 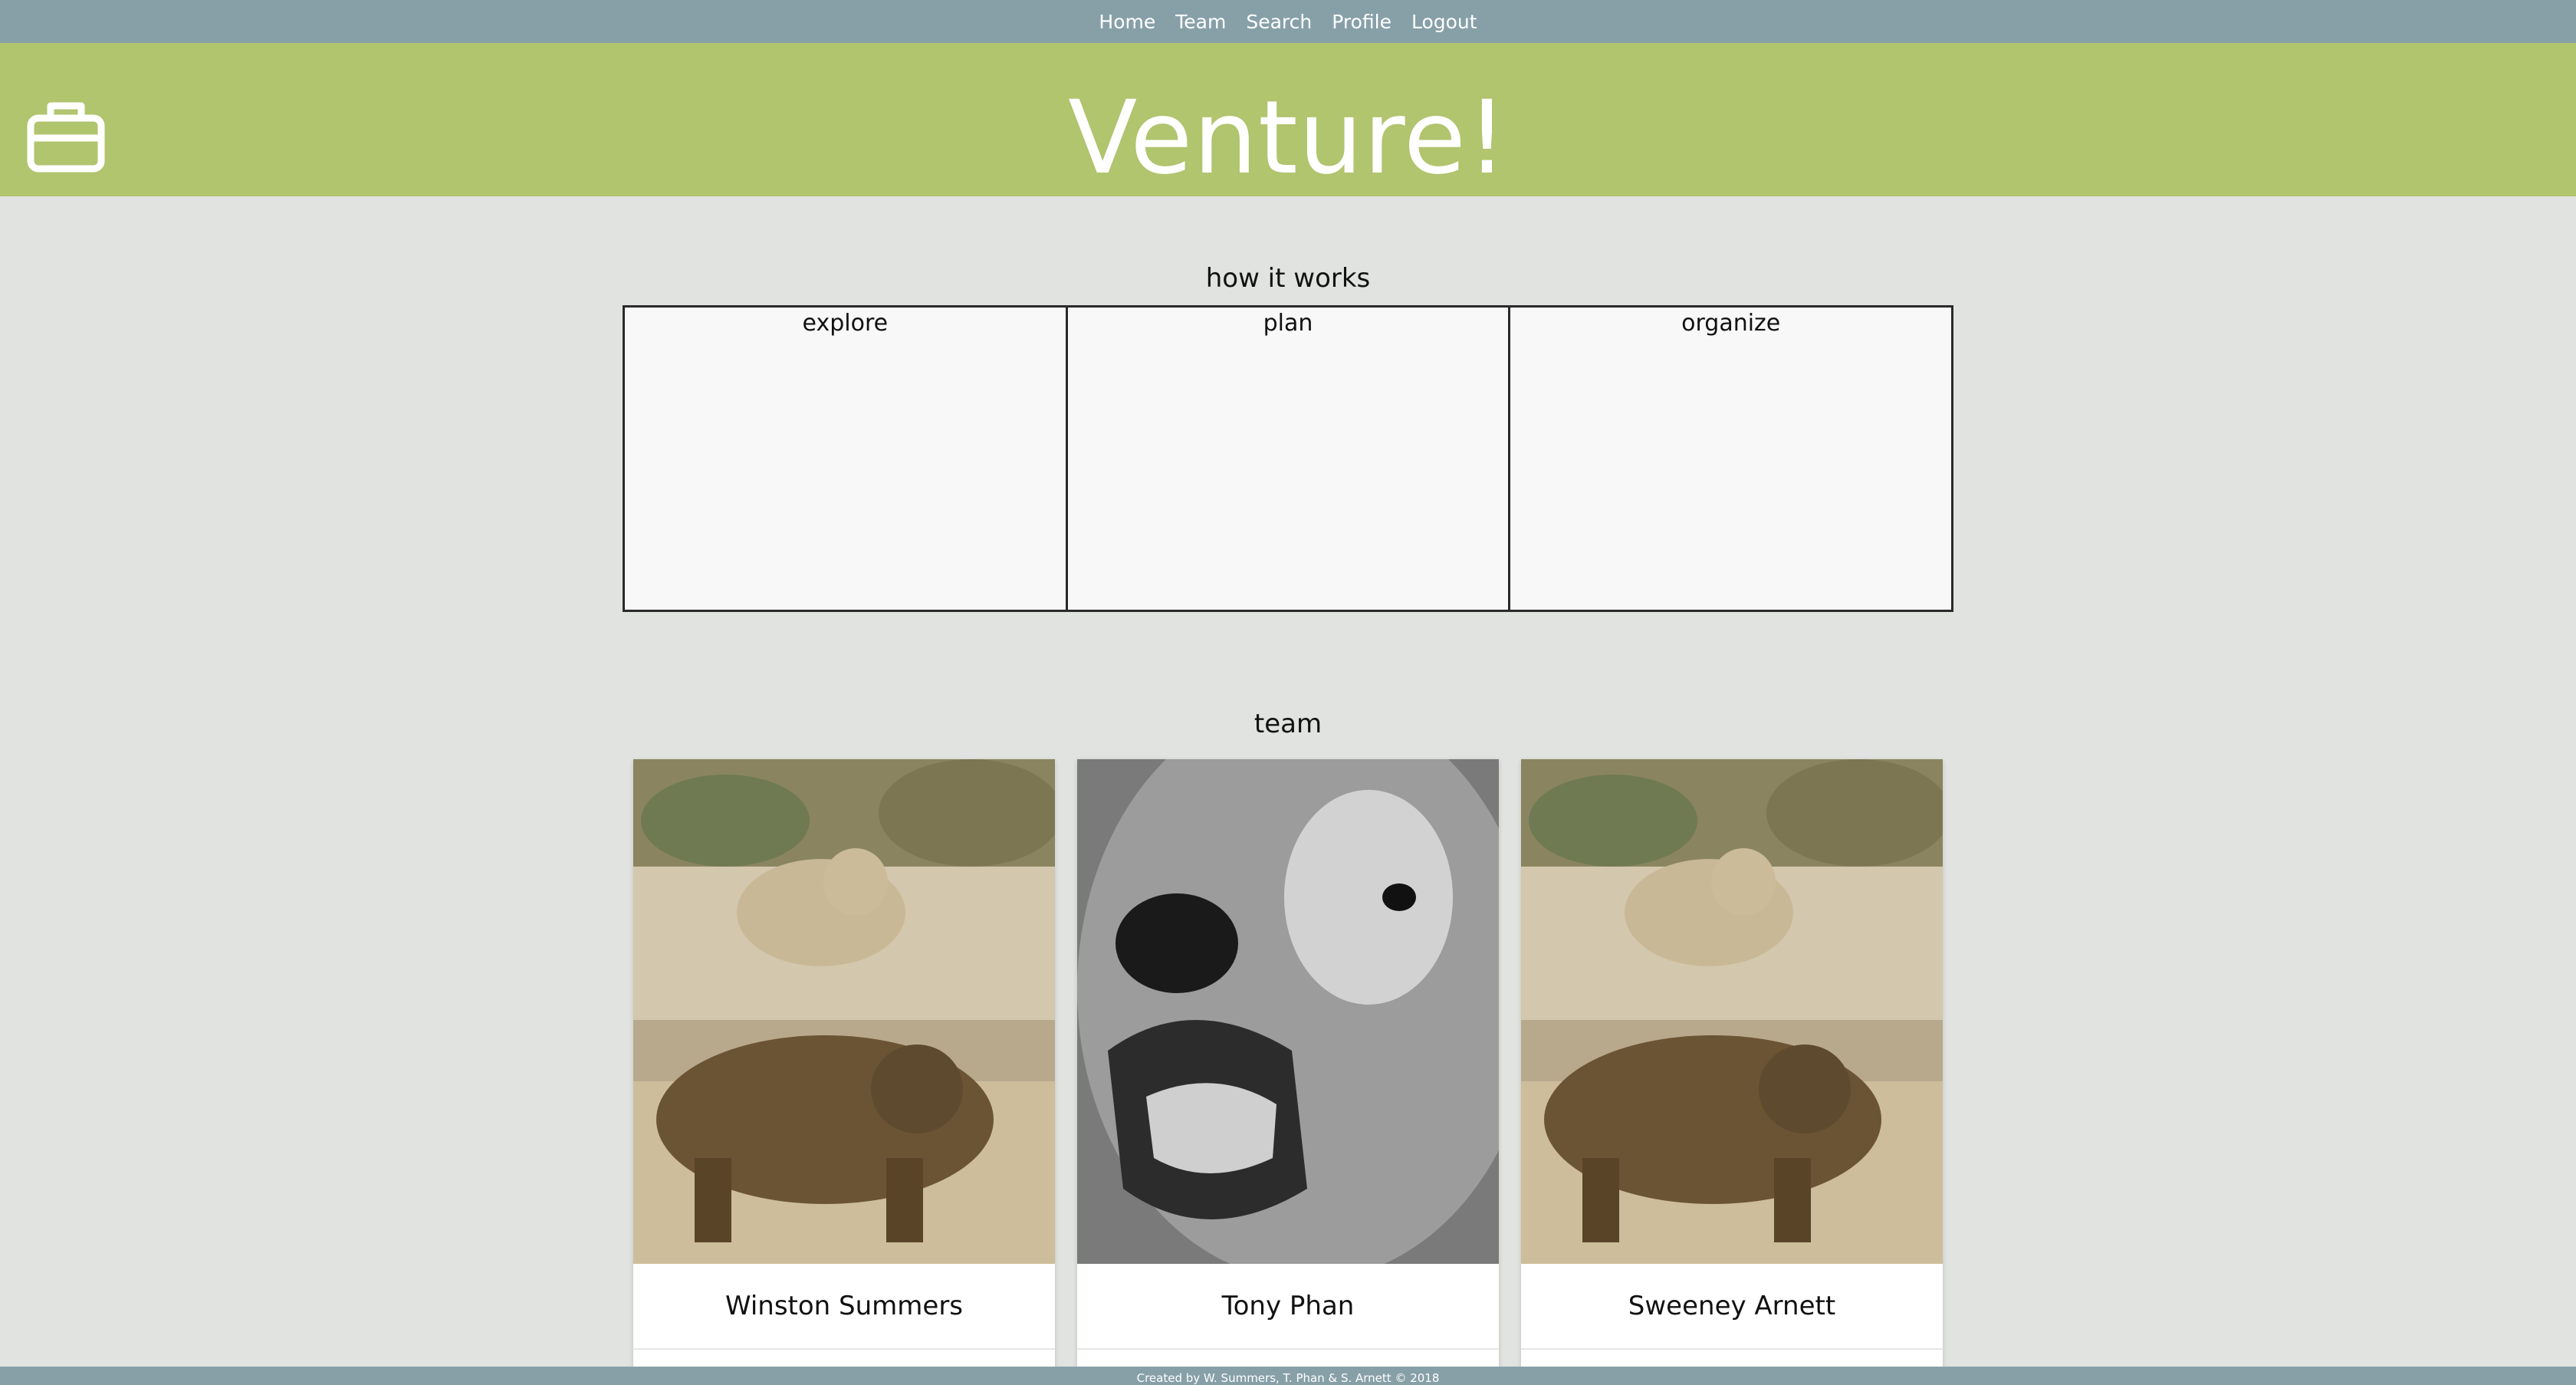 I want to click on team-card: Winston Summers, so click(x=844, y=1066).